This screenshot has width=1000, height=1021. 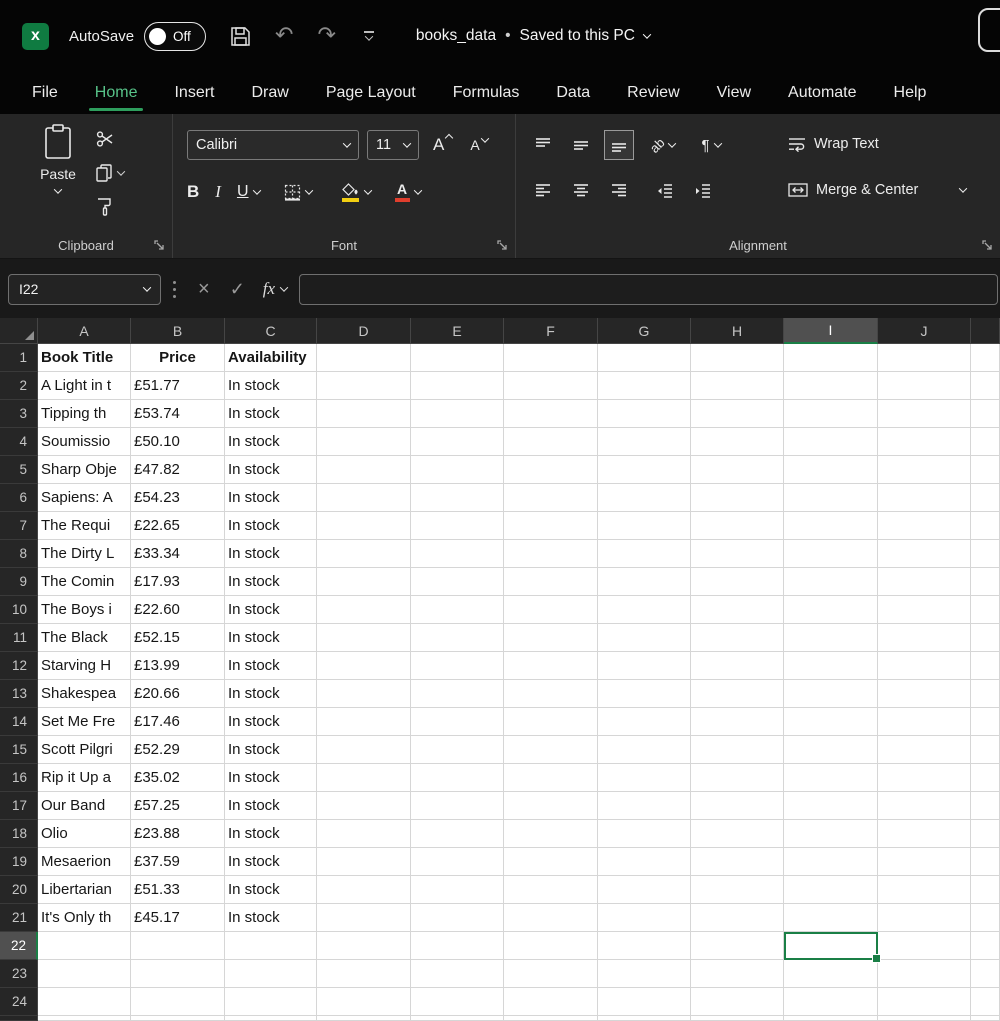 I want to click on cell-B7: £22.65, so click(x=178, y=526).